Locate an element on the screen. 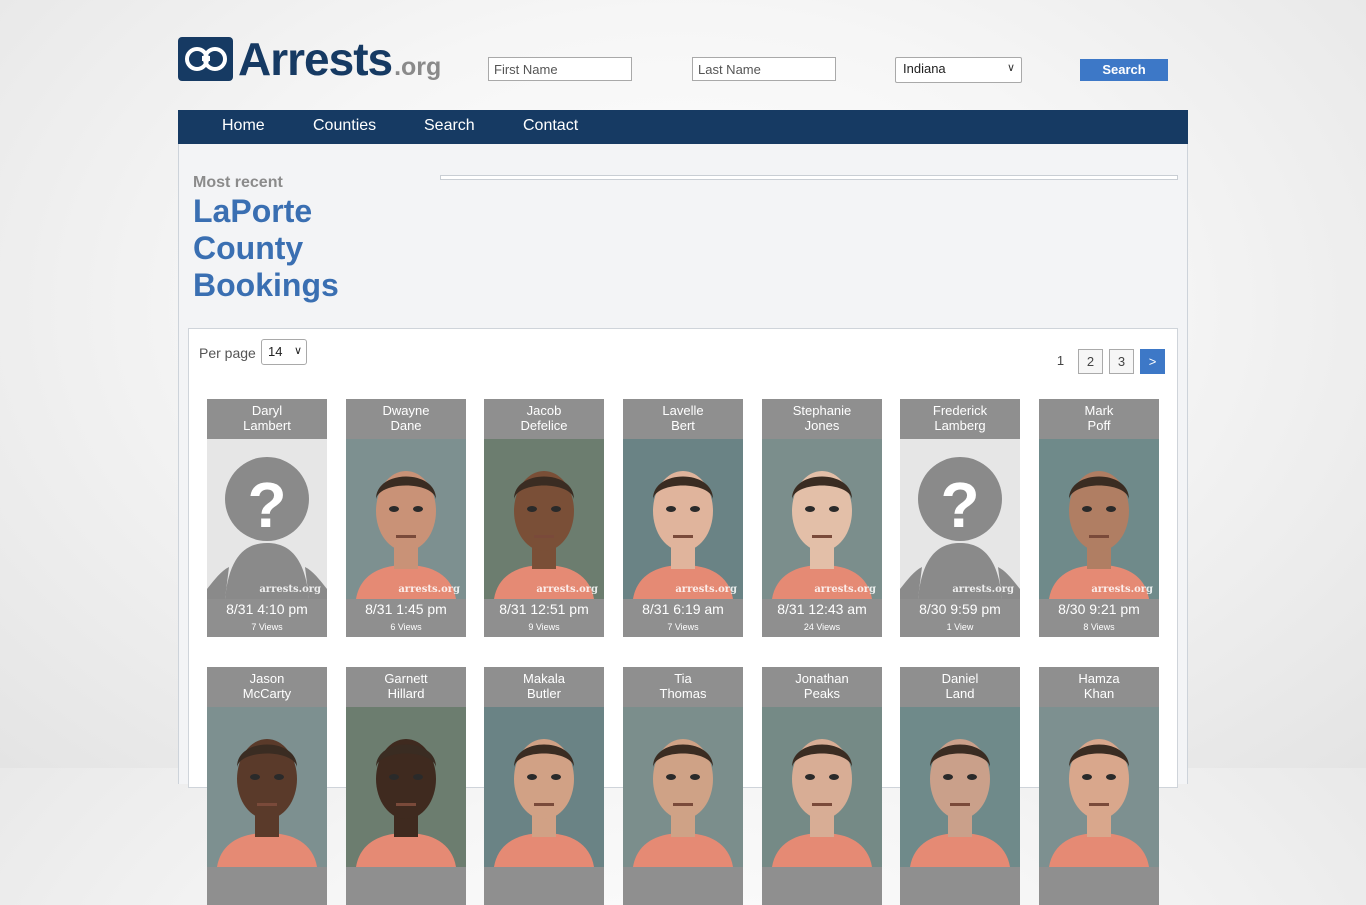 This screenshot has width=1366, height=905. first-name: Stephanie is located at coordinates (822, 410).